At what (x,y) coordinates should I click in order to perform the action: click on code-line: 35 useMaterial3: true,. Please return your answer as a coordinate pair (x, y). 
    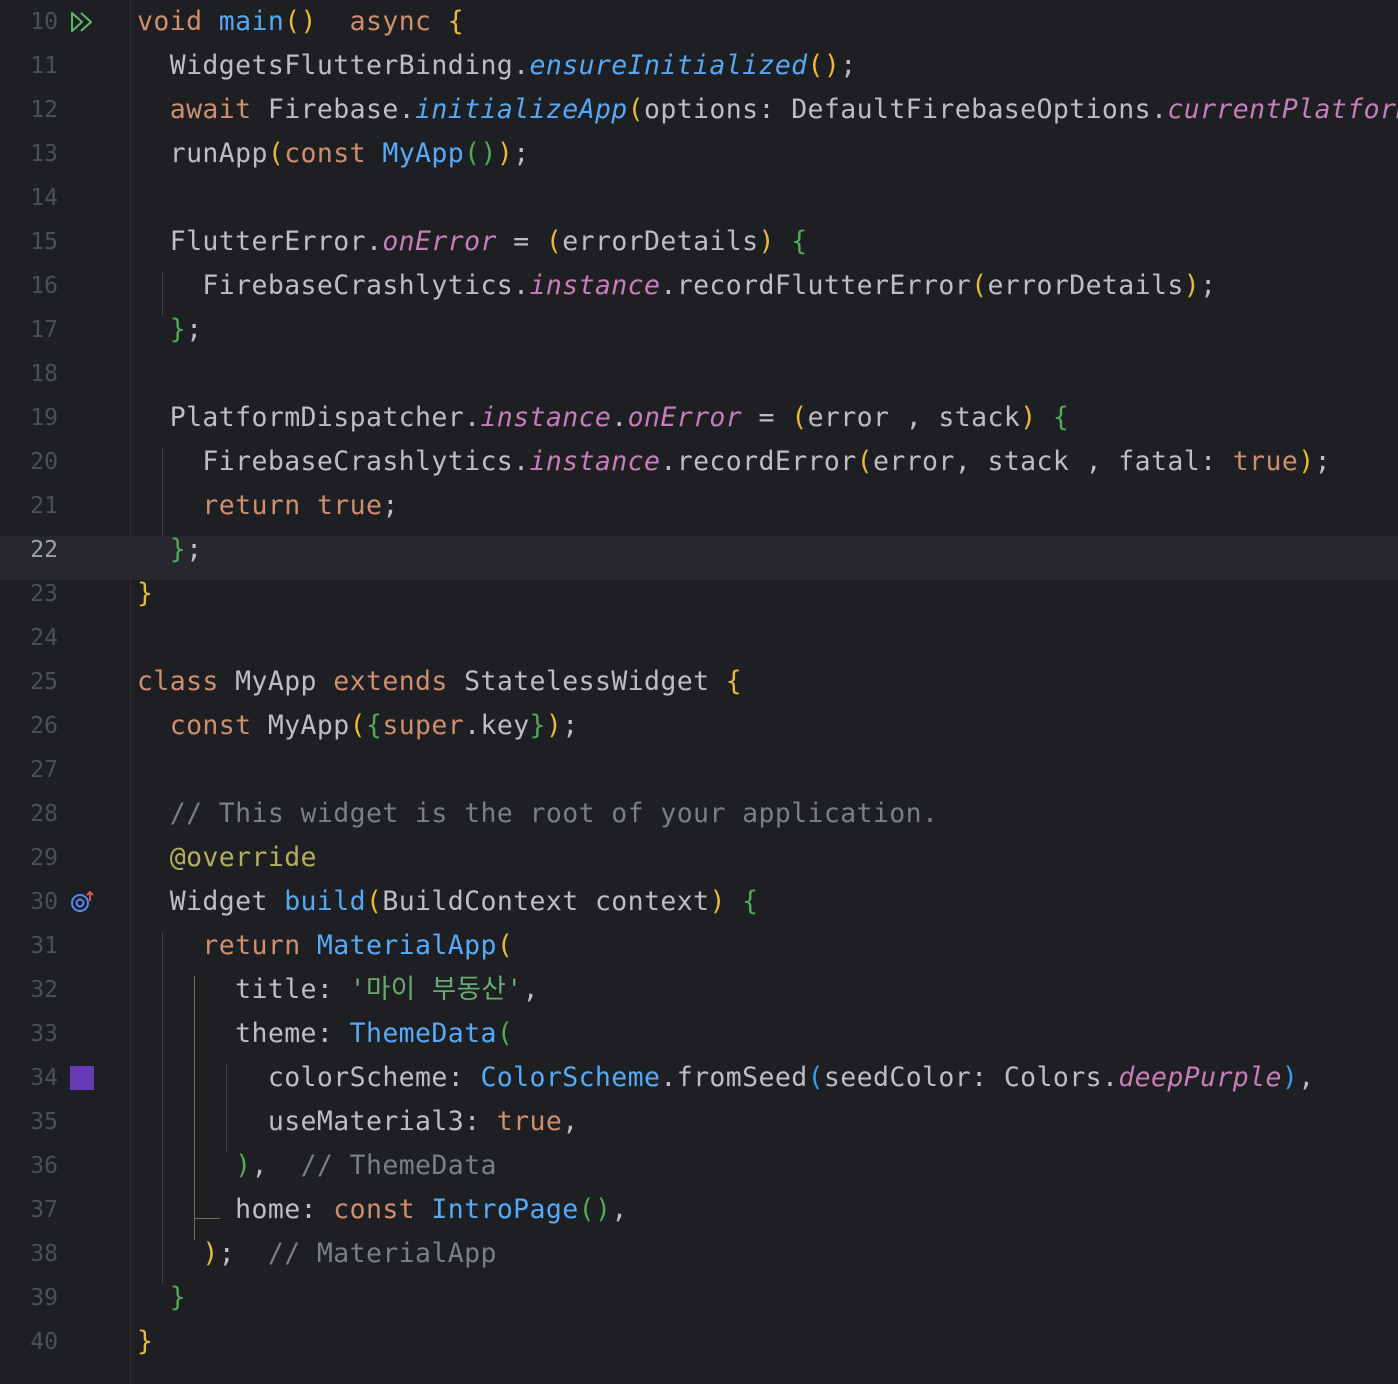
    Looking at the image, I should click on (699, 1122).